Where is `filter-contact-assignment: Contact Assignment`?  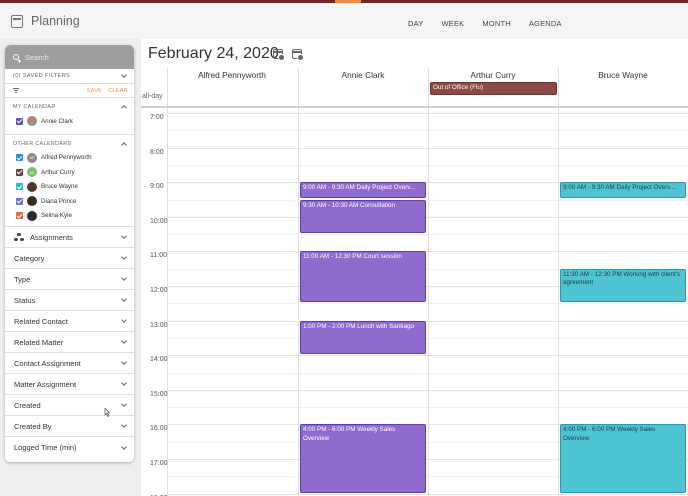 filter-contact-assignment: Contact Assignment is located at coordinates (69, 363).